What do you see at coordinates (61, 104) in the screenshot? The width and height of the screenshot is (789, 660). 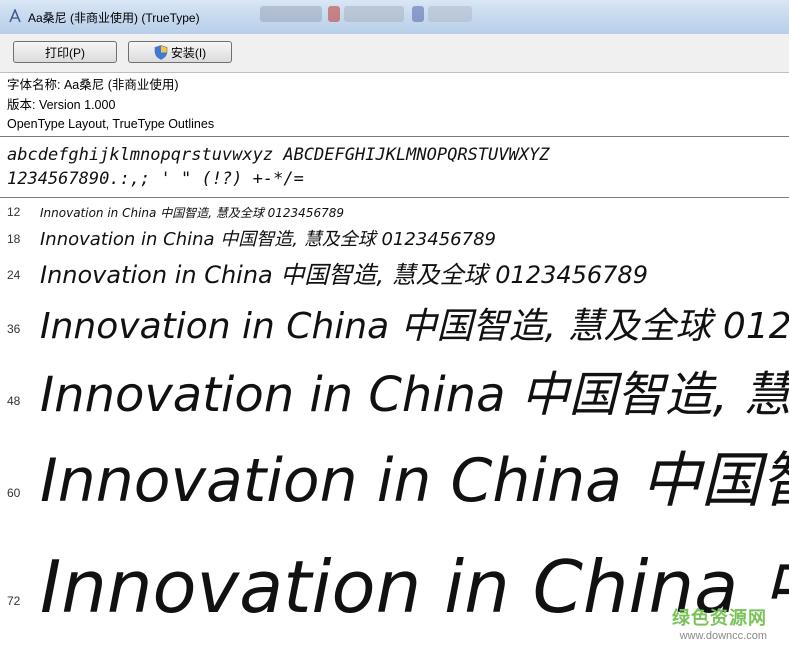 I see `font-version-line: 版本: Version 1.000` at bounding box center [61, 104].